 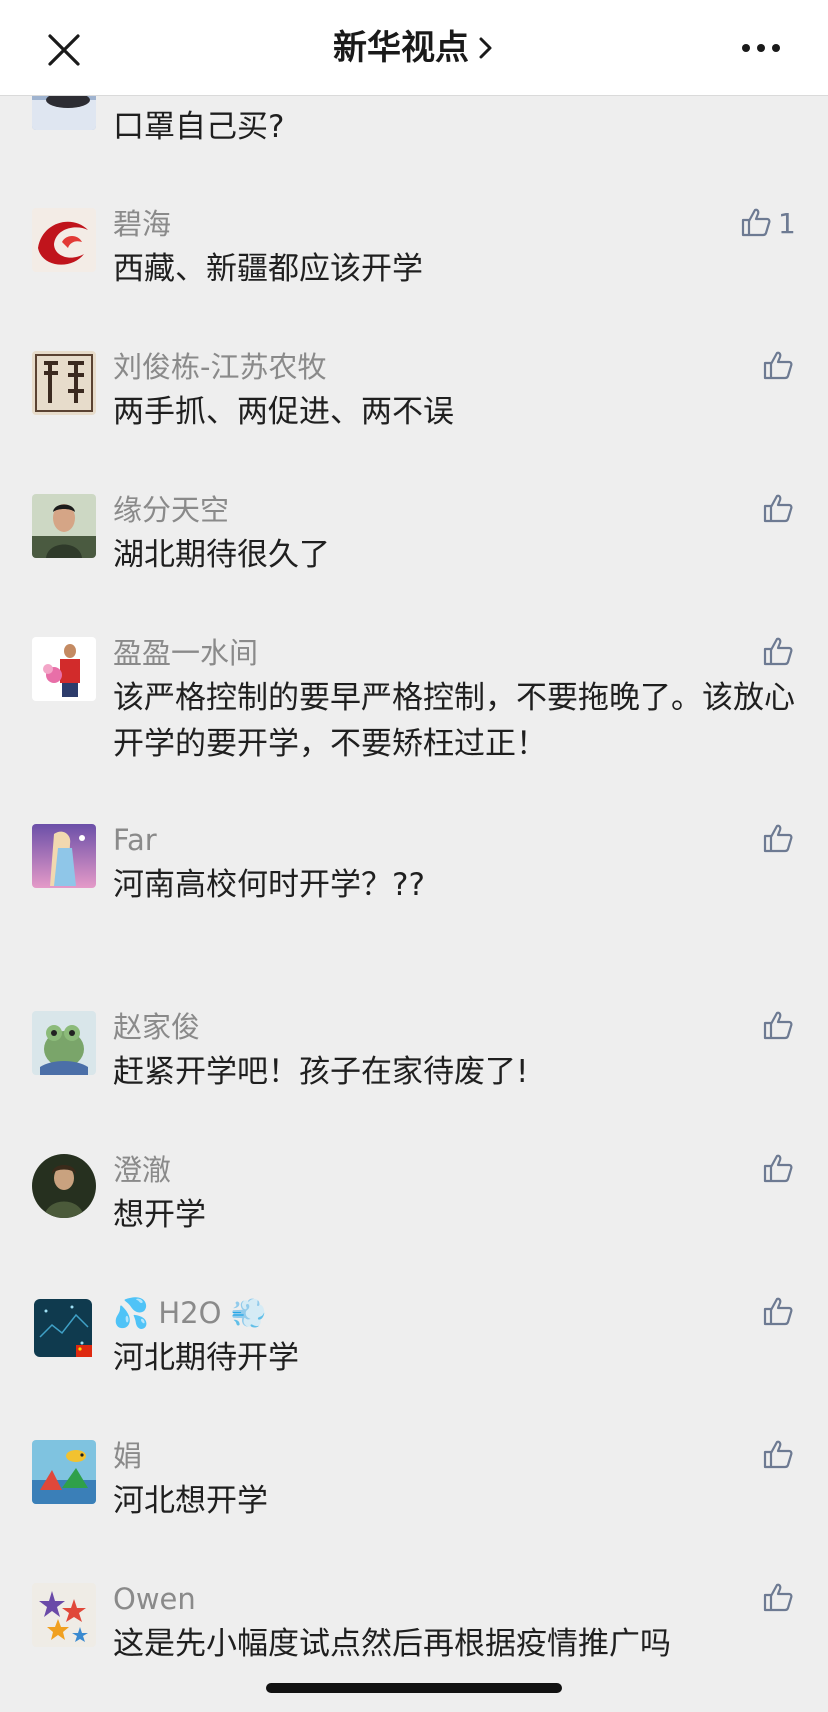 What do you see at coordinates (159, 1215) in the screenshot?
I see `comment-text: 想开学` at bounding box center [159, 1215].